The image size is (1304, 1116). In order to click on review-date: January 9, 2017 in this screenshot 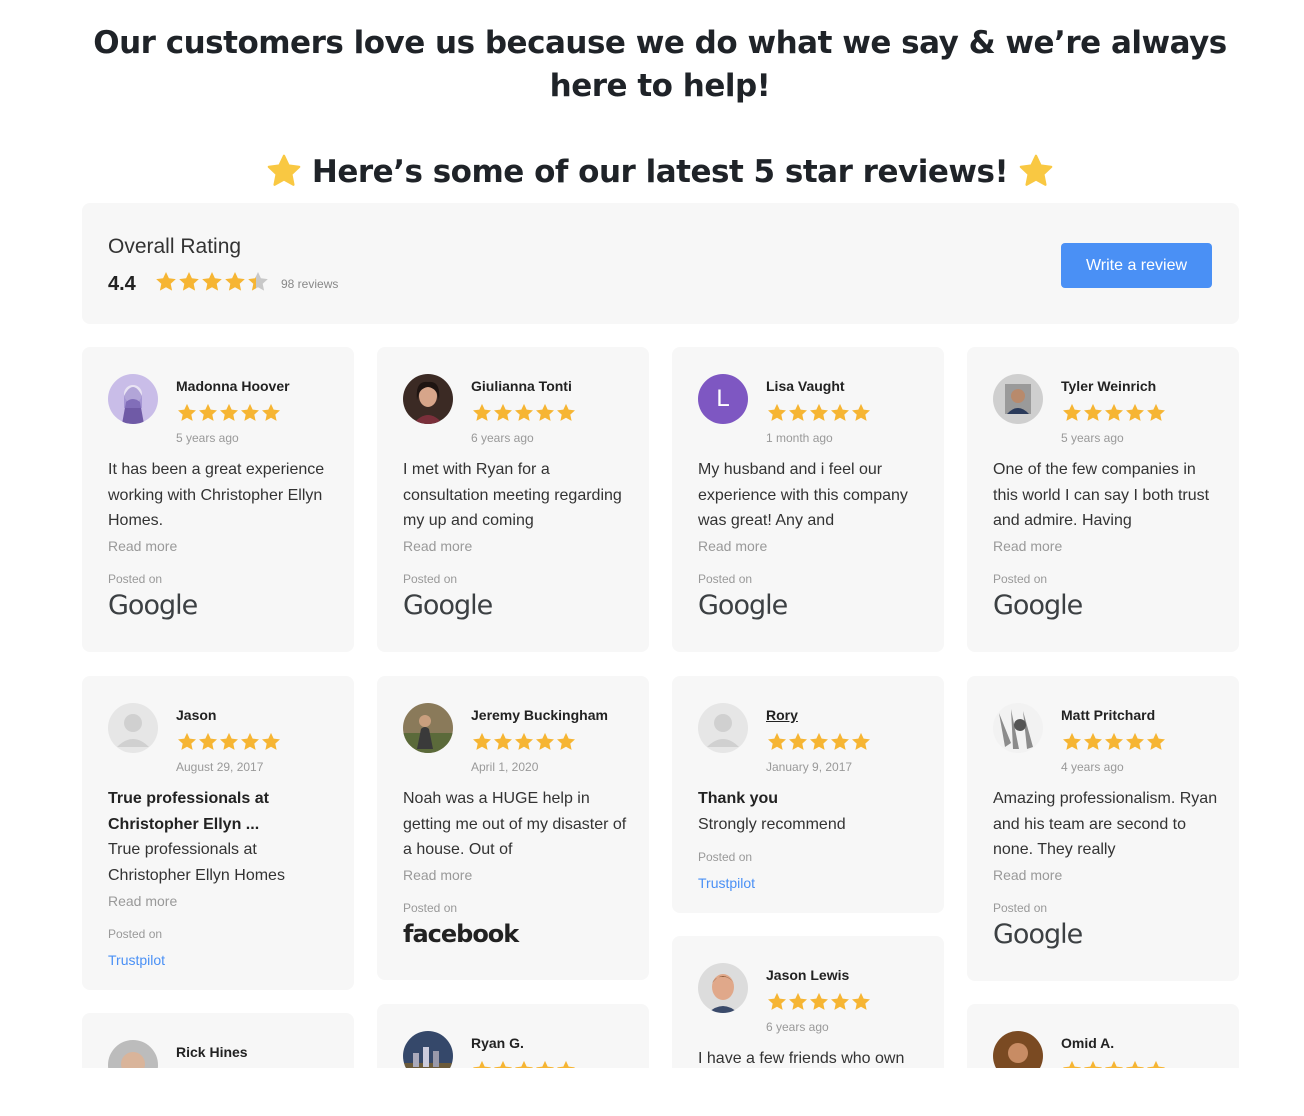, I will do `click(809, 767)`.